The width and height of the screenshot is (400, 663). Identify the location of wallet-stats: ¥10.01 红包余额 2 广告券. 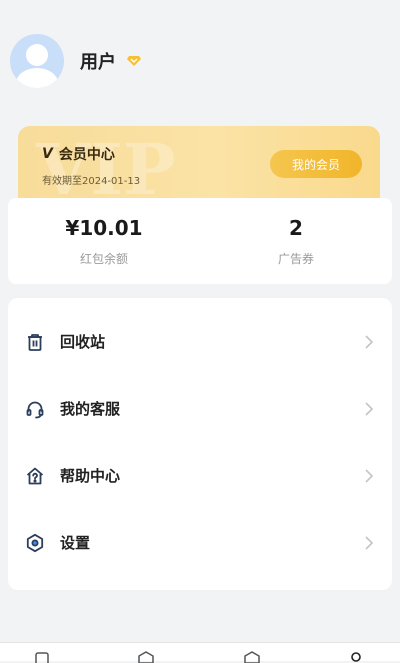
(200, 241).